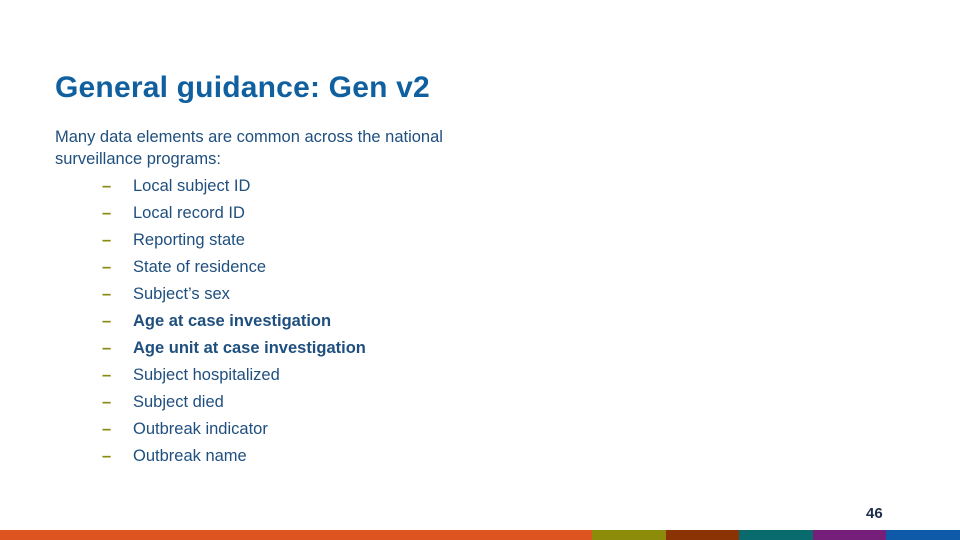 The image size is (960, 540). Describe the element at coordinates (629, 535) in the screenshot. I see `color-bar-segment-olive` at that location.